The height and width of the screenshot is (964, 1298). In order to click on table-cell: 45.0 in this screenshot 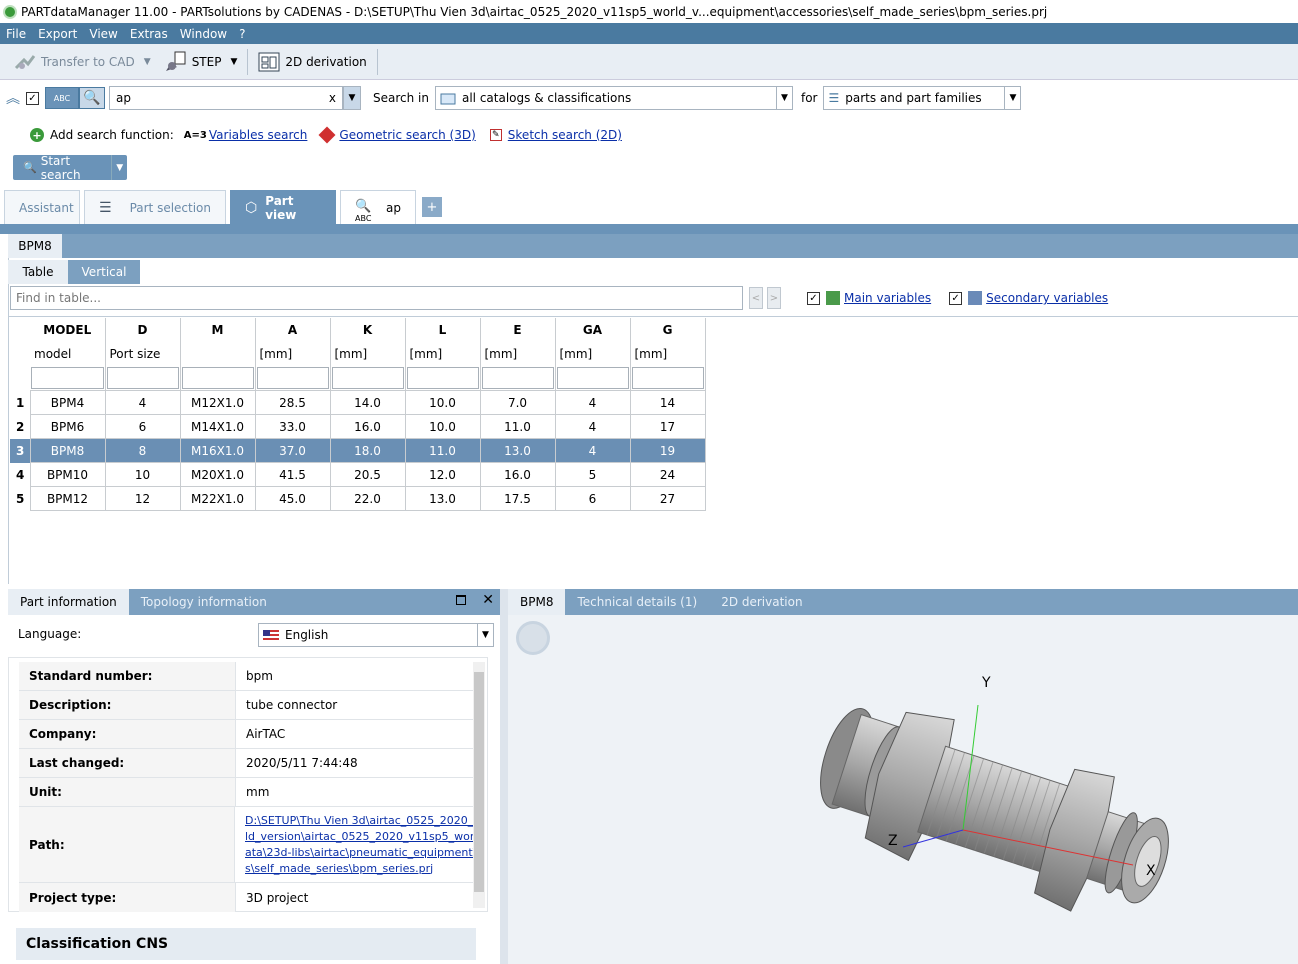, I will do `click(292, 498)`.